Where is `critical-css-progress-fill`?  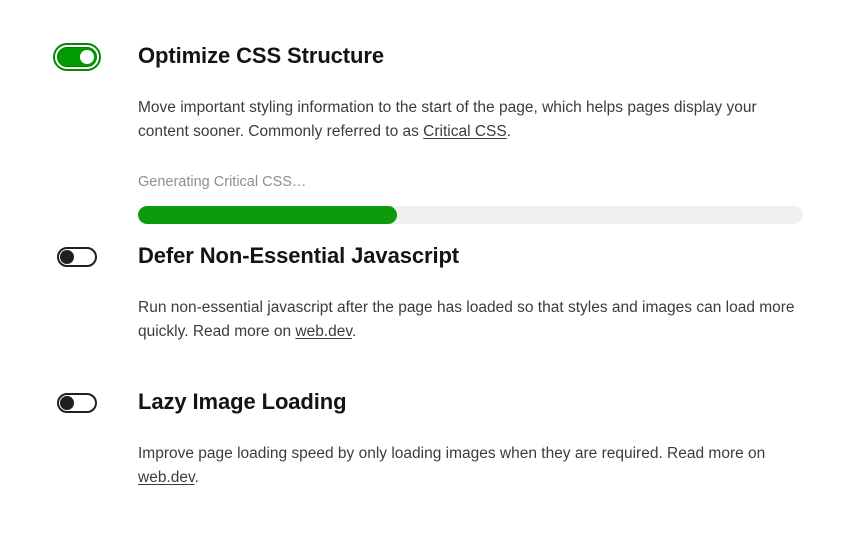 critical-css-progress-fill is located at coordinates (268, 215).